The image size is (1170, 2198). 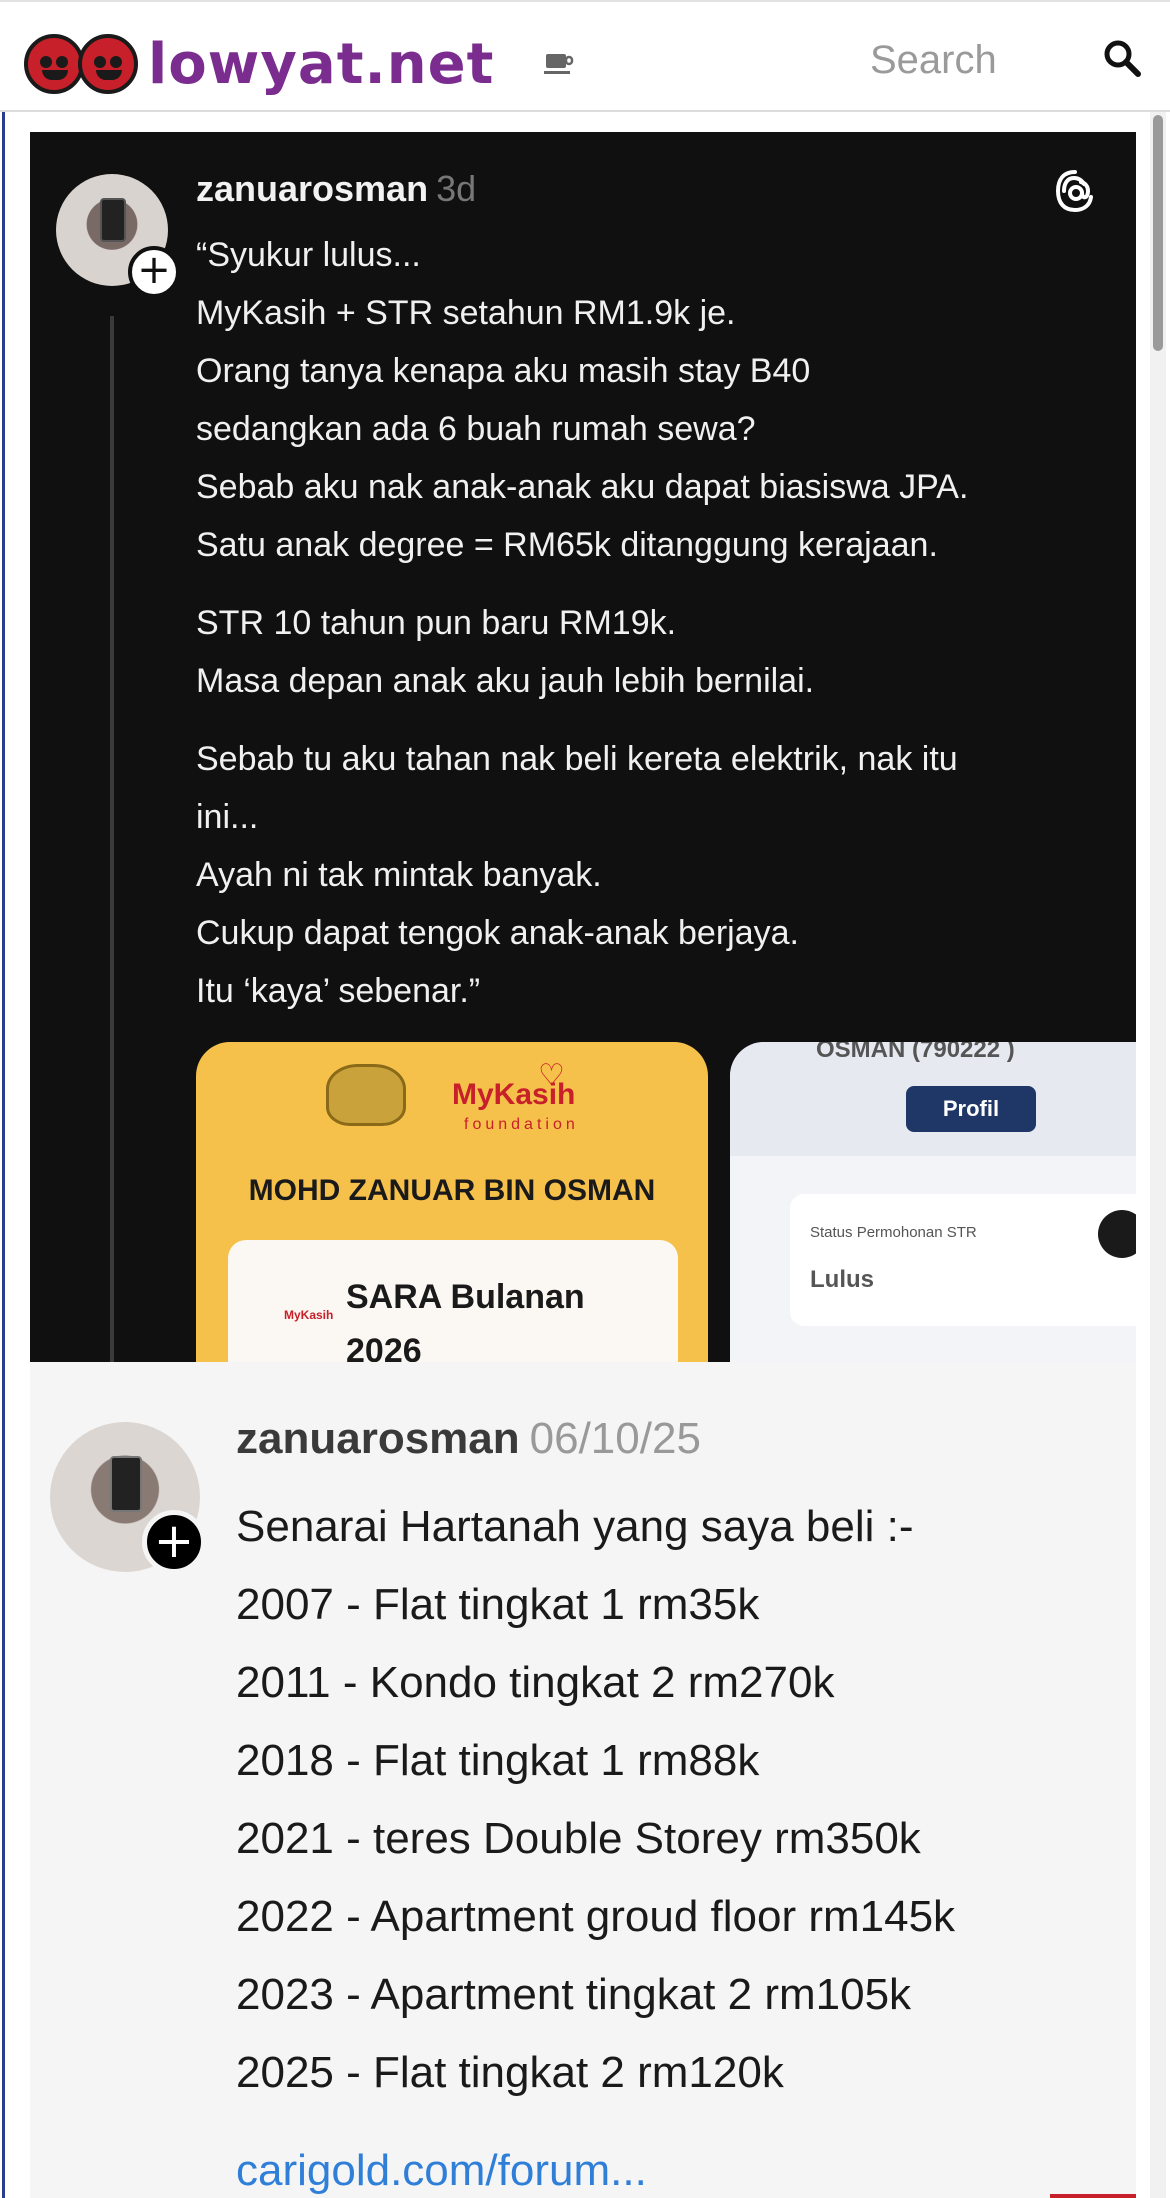 What do you see at coordinates (893, 1232) in the screenshot?
I see `status-label: Status Permohonan STR` at bounding box center [893, 1232].